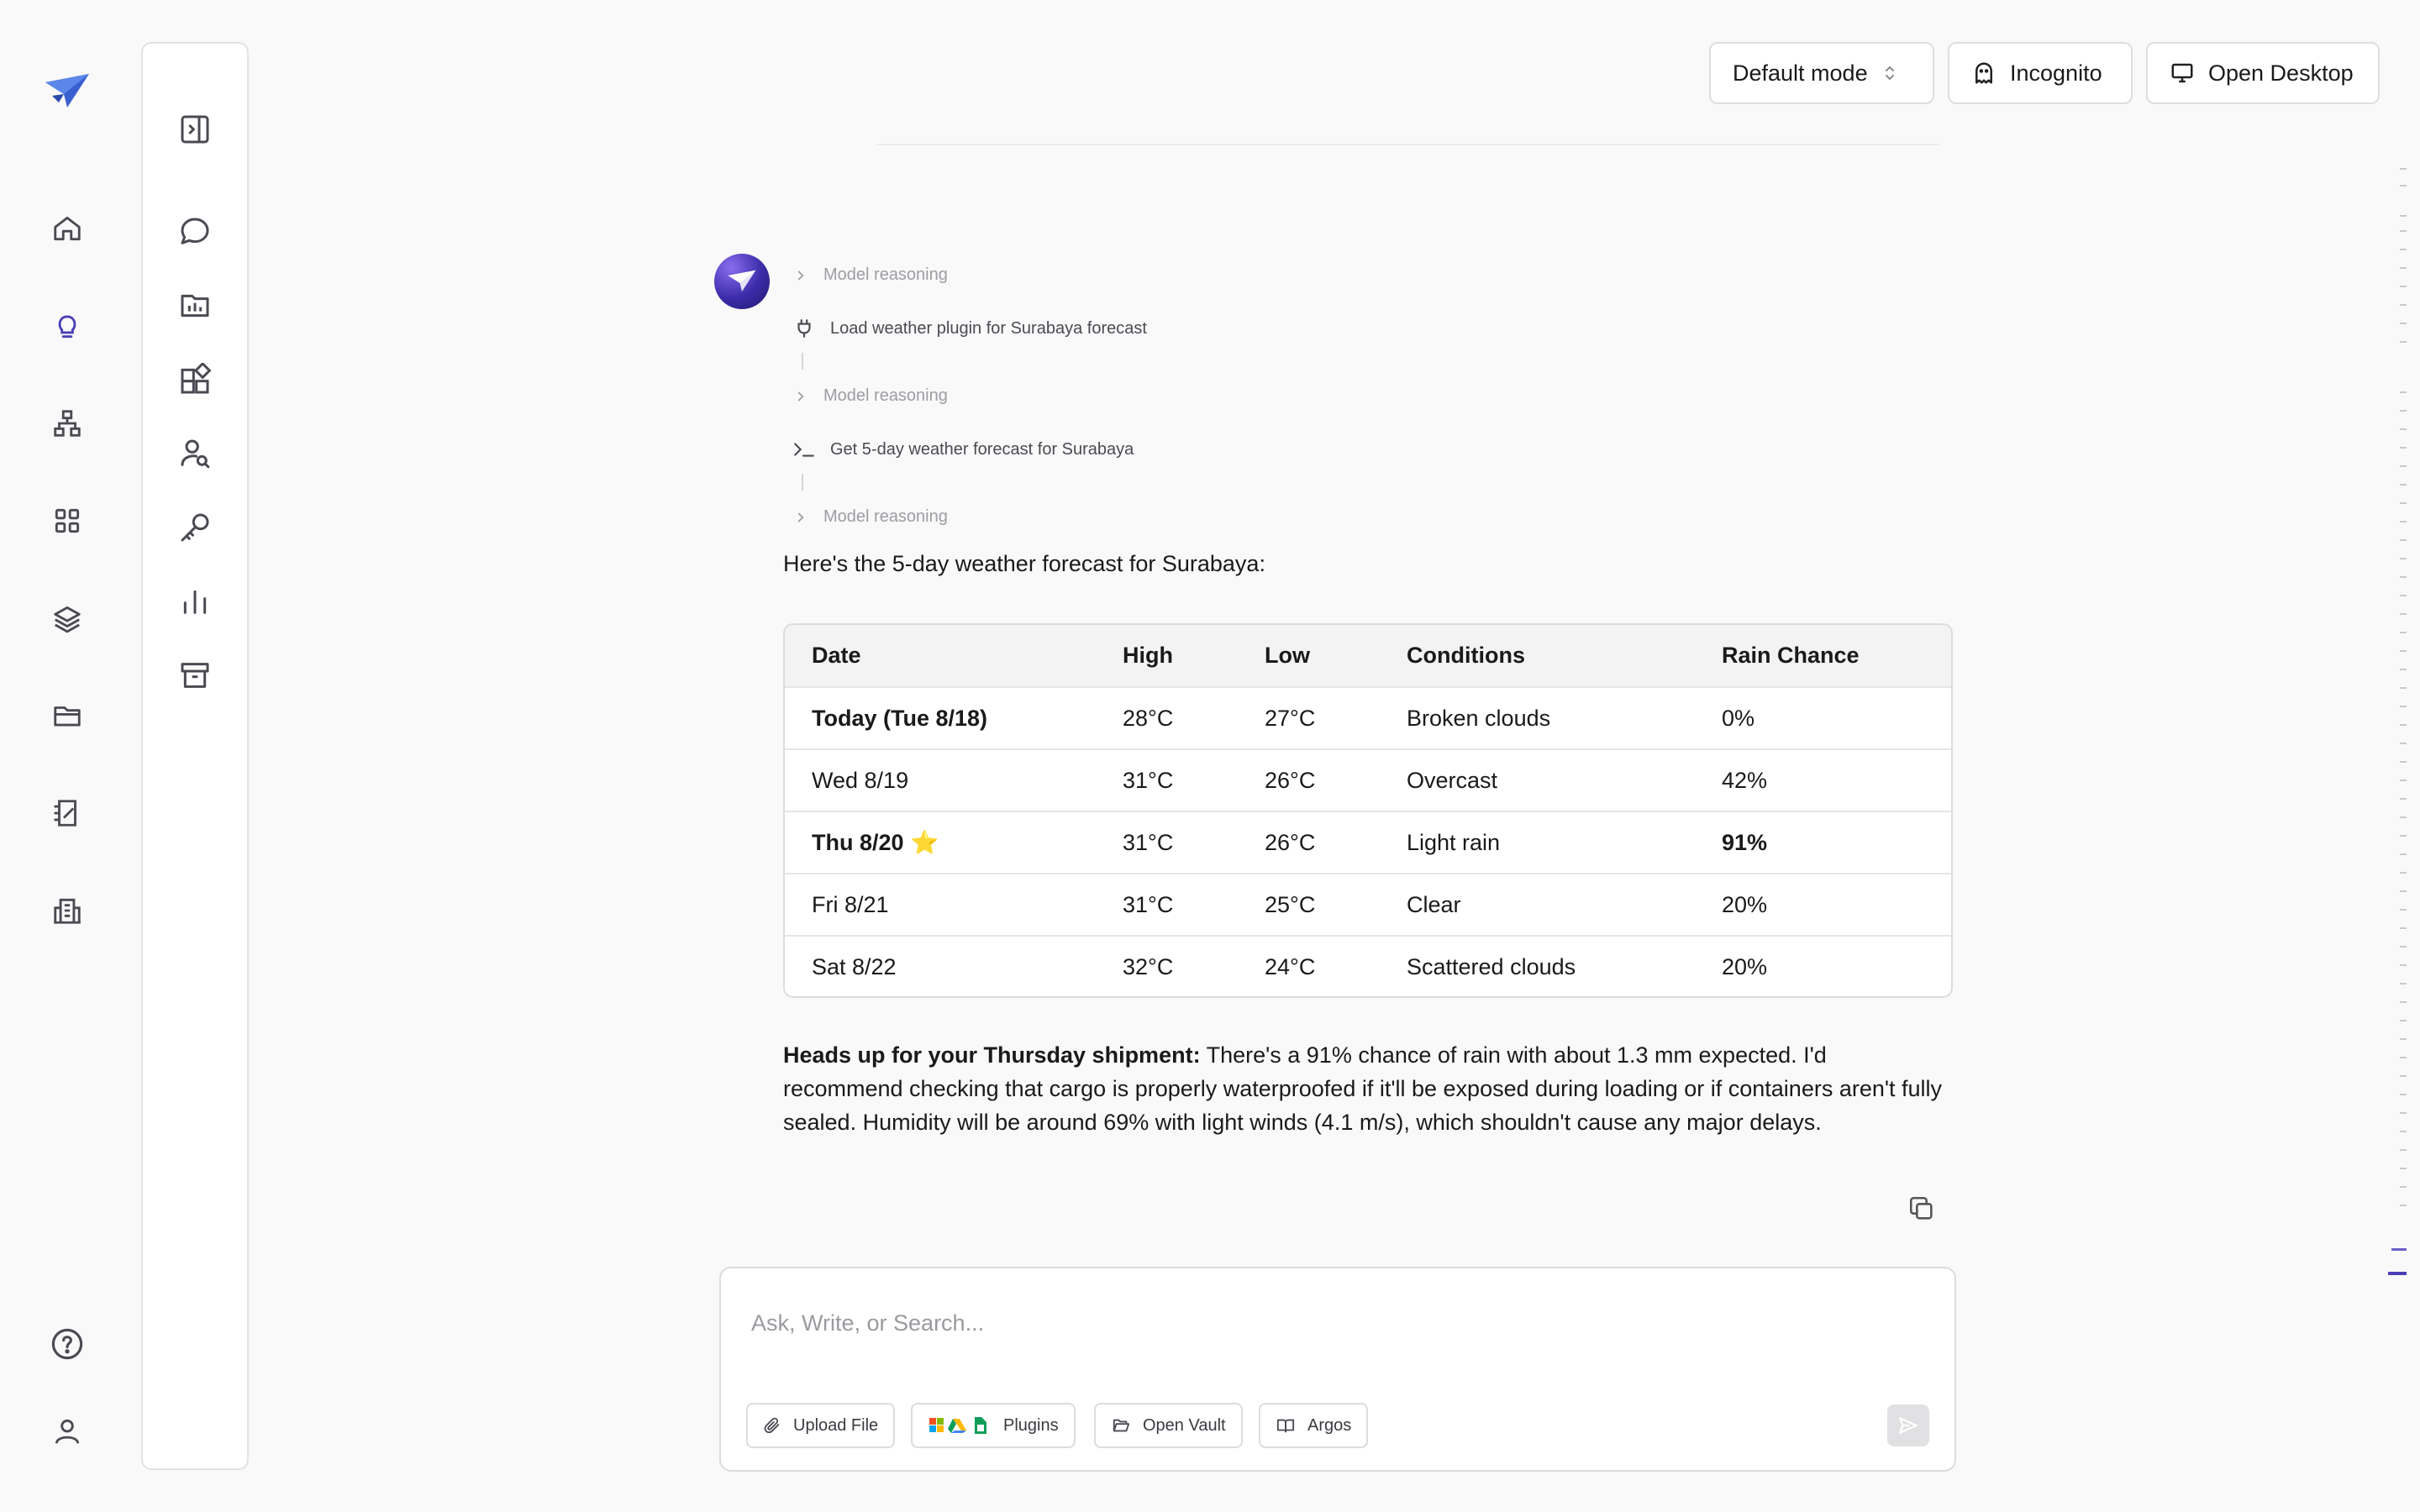 The height and width of the screenshot is (1512, 2420). What do you see at coordinates (67, 715) in the screenshot?
I see `folder-icon` at bounding box center [67, 715].